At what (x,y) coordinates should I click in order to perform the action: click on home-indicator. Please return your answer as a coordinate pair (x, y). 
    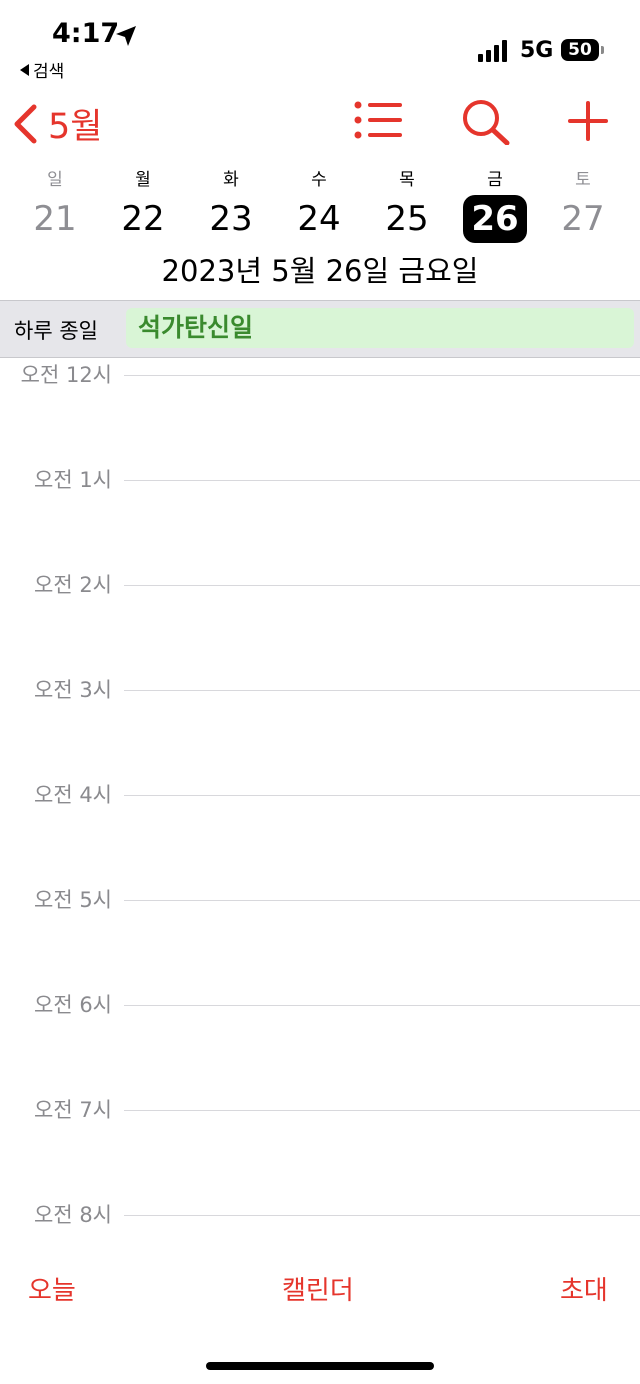
    Looking at the image, I should click on (320, 1366).